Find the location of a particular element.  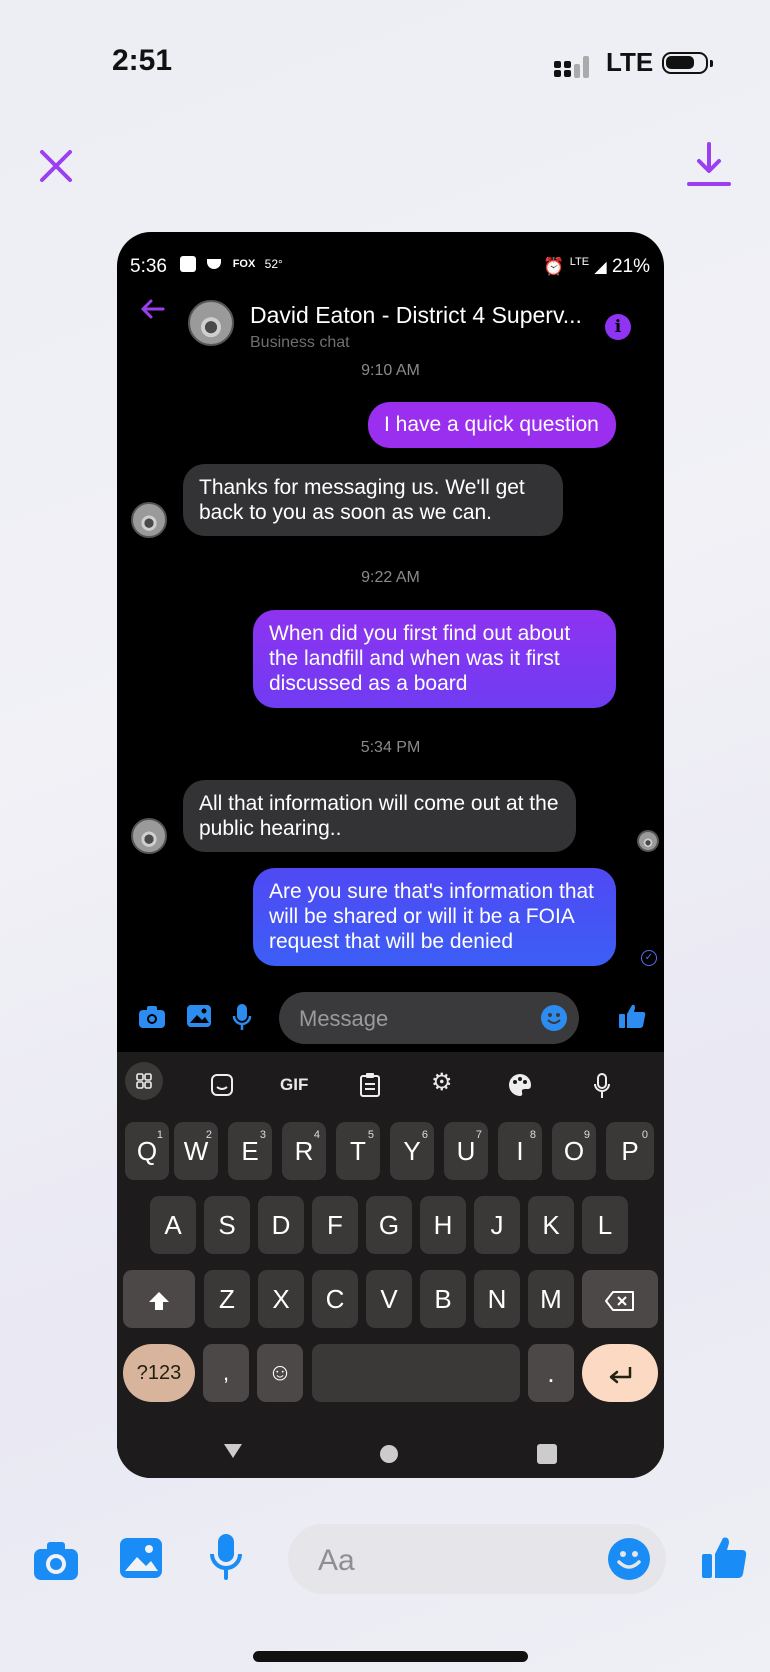

info-button: i is located at coordinates (618, 327).